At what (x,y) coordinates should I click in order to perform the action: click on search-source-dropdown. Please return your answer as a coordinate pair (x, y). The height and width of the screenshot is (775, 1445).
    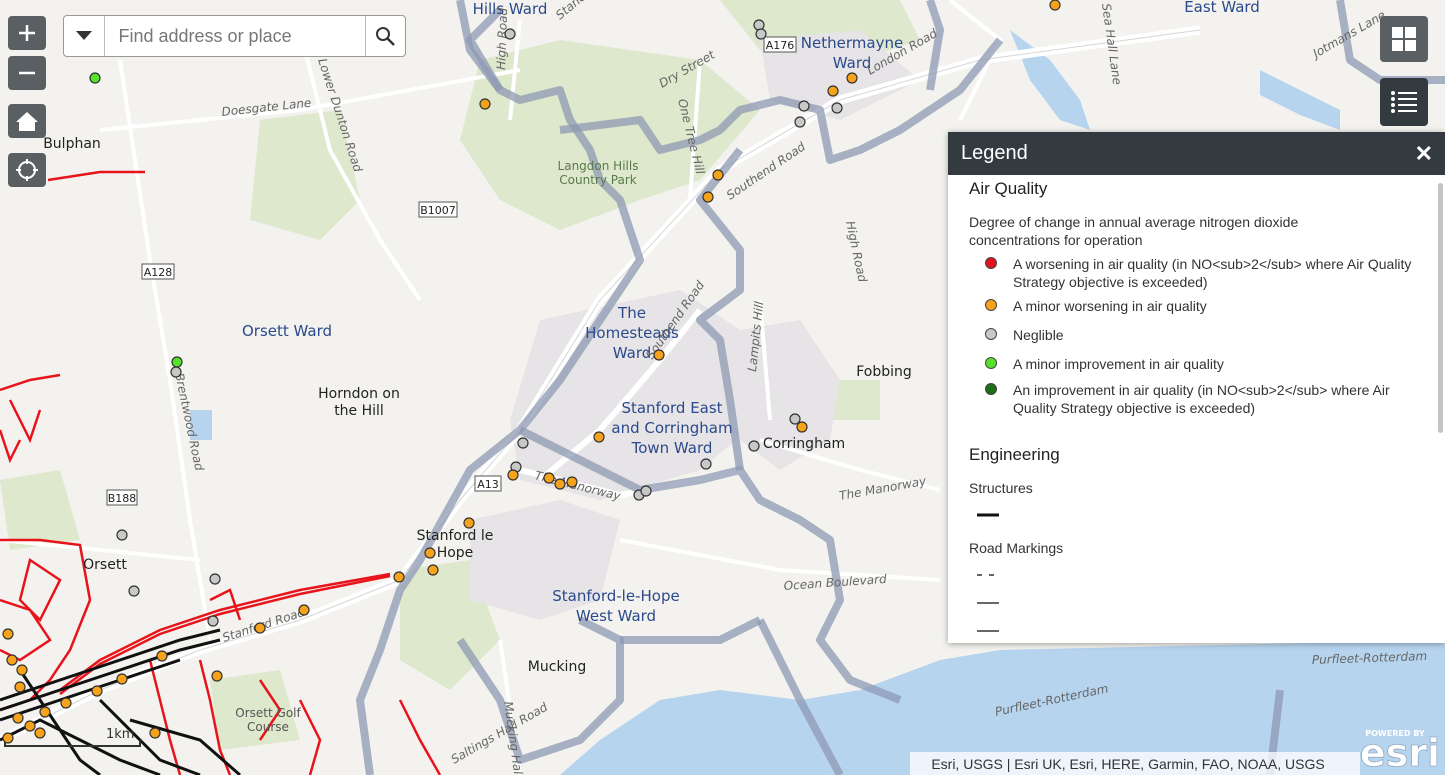
    Looking at the image, I should click on (84, 36).